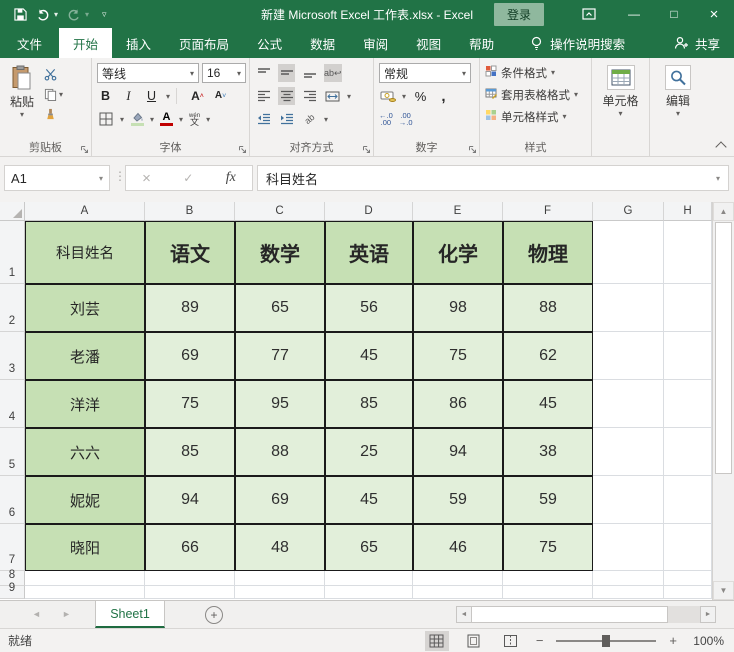 The image size is (734, 652). What do you see at coordinates (458, 592) in the screenshot?
I see `cell-E9` at bounding box center [458, 592].